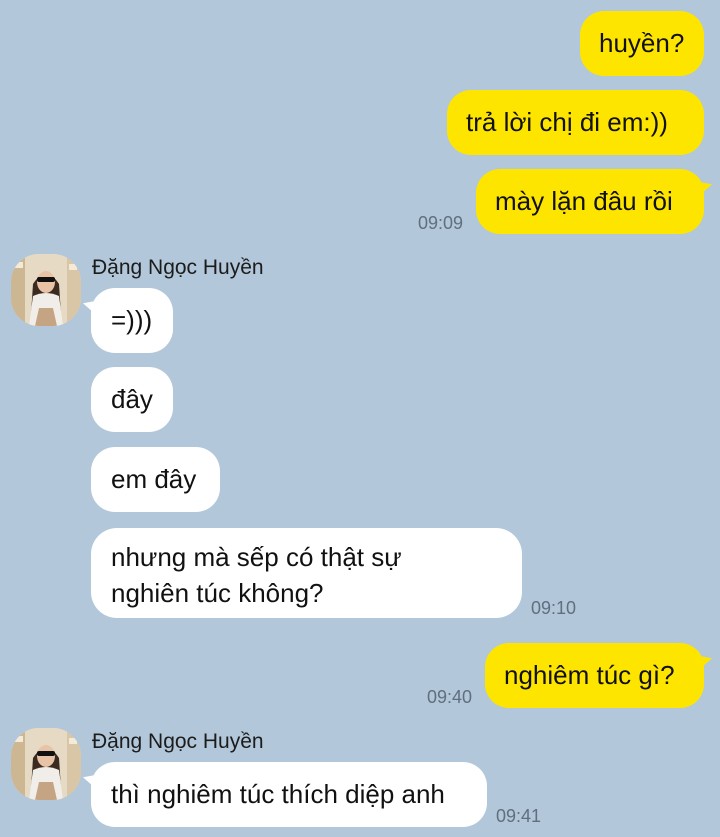 Image resolution: width=720 pixels, height=837 pixels. I want to click on sent-message-nghiem-tuc-gi: nghiêm túc gì?, so click(594, 675).